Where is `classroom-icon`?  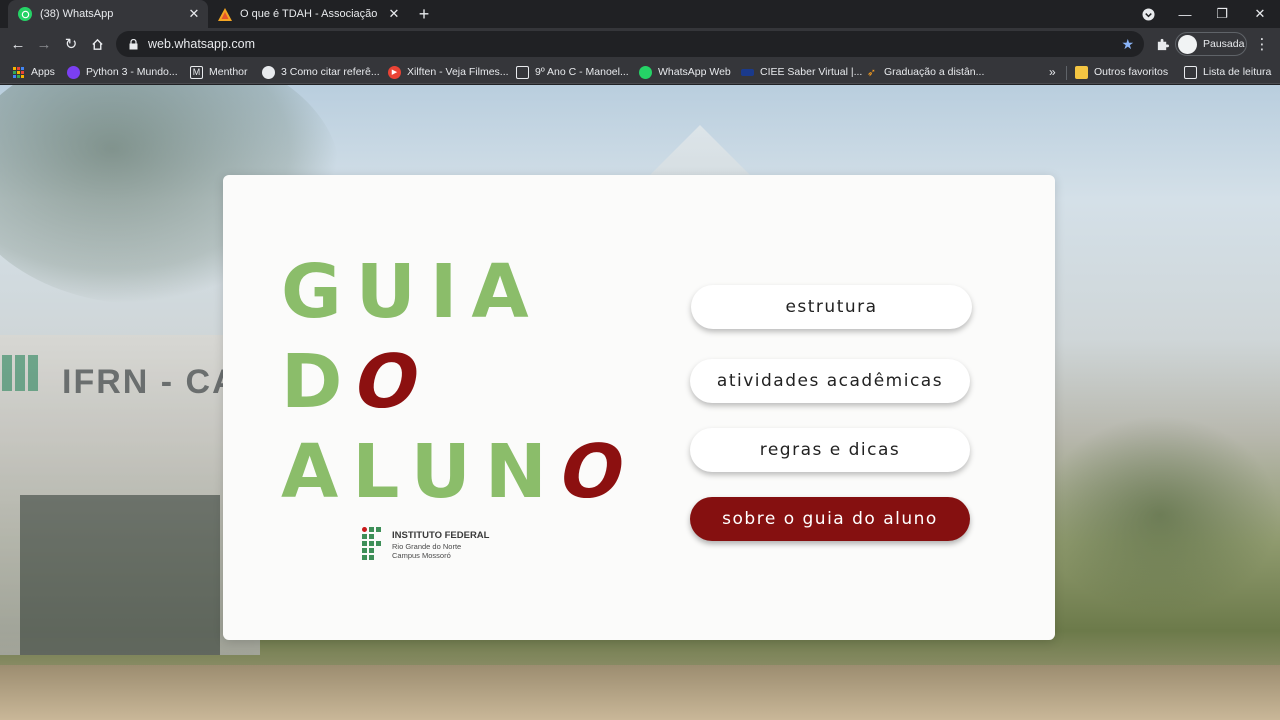
classroom-icon is located at coordinates (522, 72).